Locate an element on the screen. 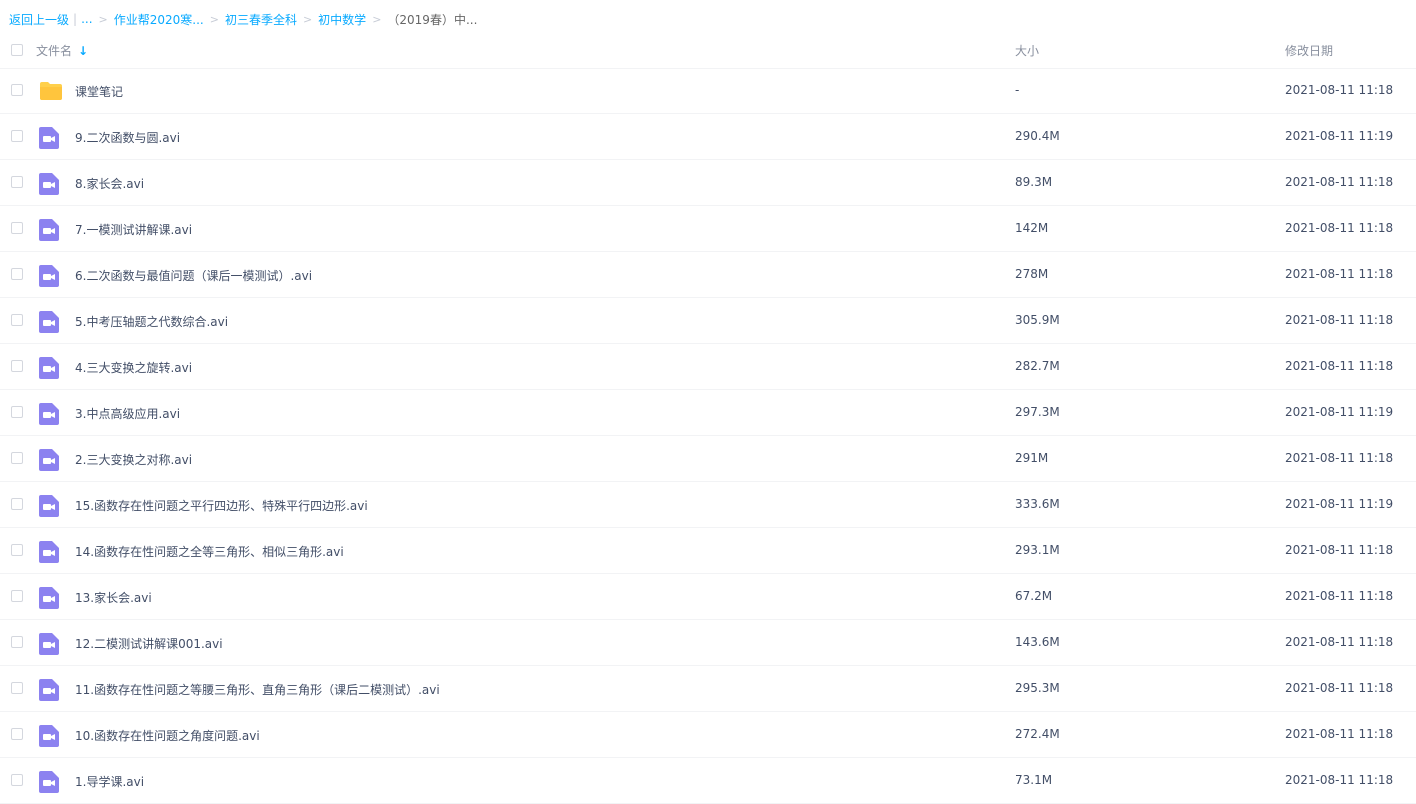 Image resolution: width=1416 pixels, height=804 pixels. file-name-link: 14.函数存在性问题之全等三角形、相似三角形.avi is located at coordinates (209, 551).